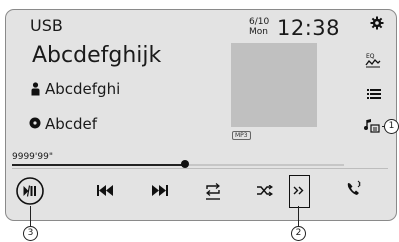  What do you see at coordinates (30, 191) in the screenshot?
I see `play-pause-icon` at bounding box center [30, 191].